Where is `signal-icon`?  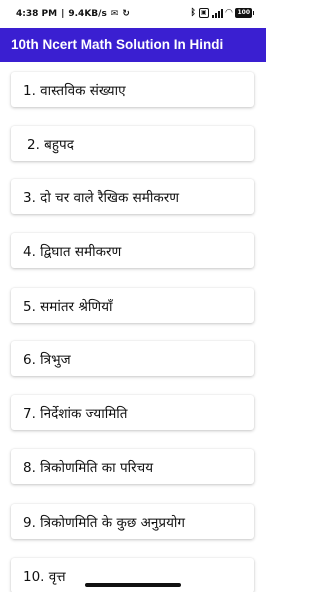
signal-icon is located at coordinates (217, 13).